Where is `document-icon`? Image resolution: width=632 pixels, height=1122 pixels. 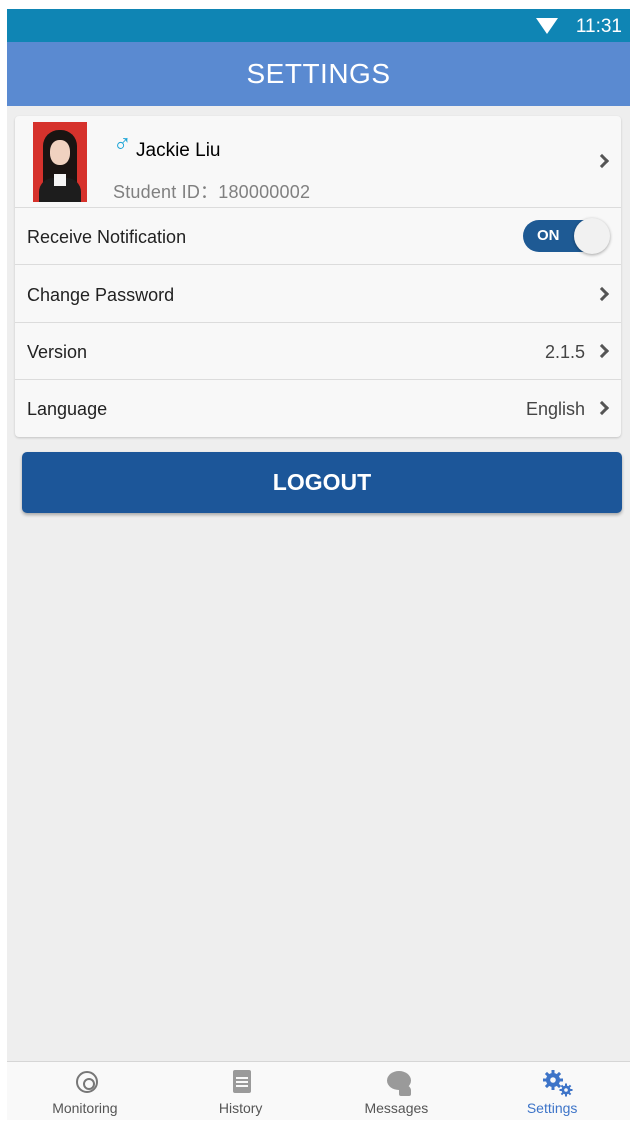 document-icon is located at coordinates (241, 1081).